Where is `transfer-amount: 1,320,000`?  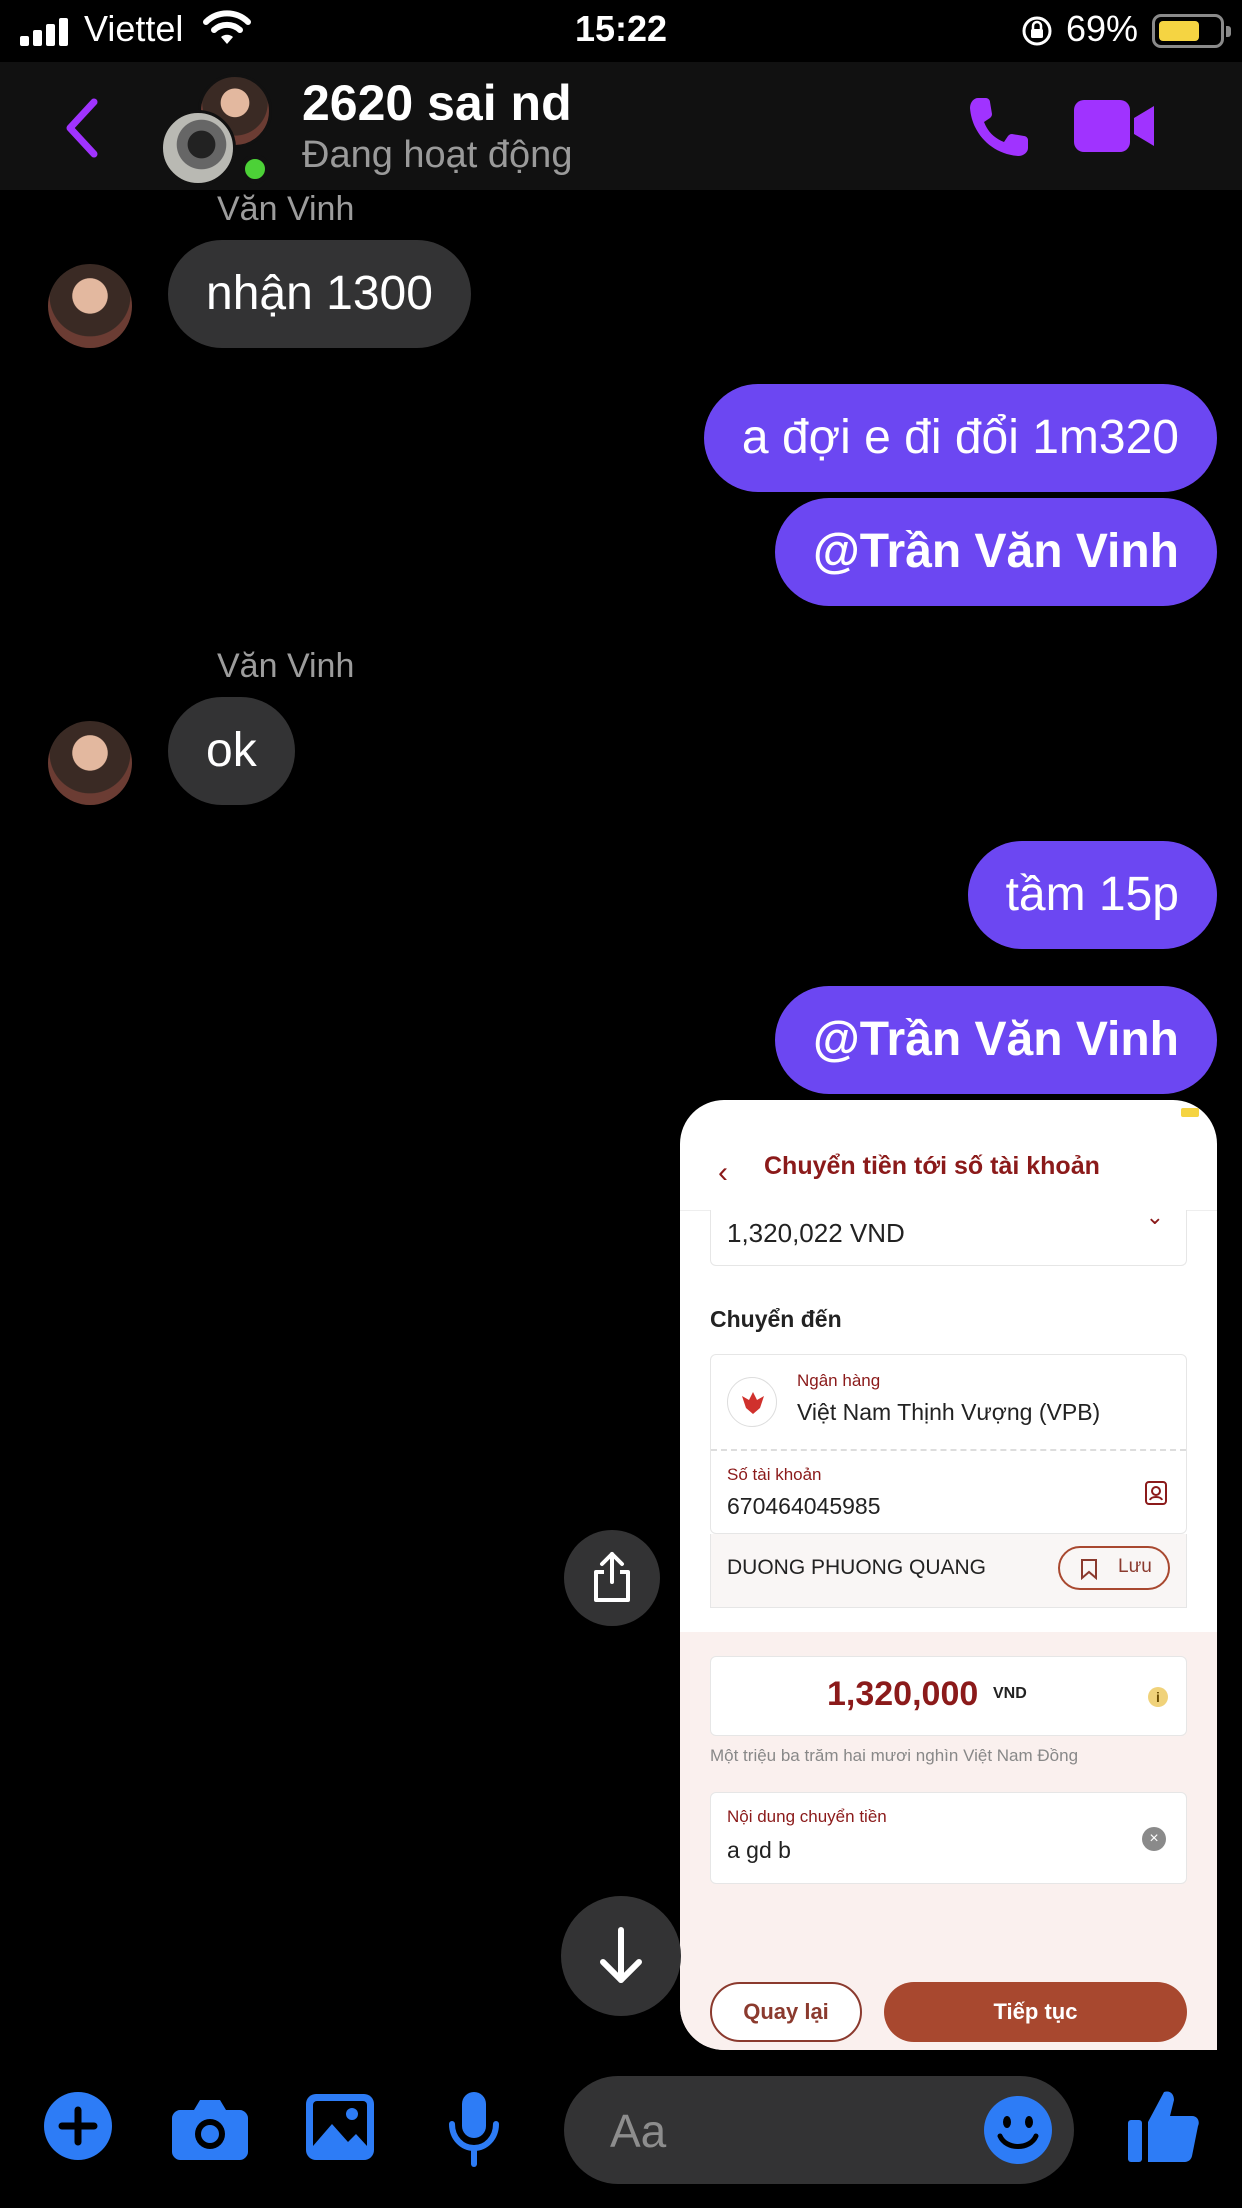
transfer-amount: 1,320,000 is located at coordinates (903, 1694).